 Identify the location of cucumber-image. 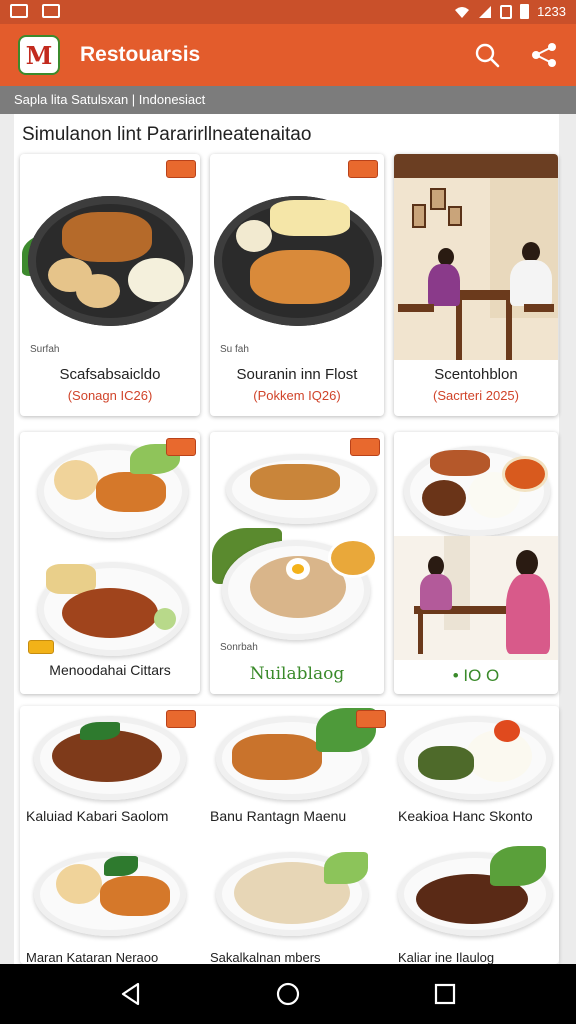
(165, 619).